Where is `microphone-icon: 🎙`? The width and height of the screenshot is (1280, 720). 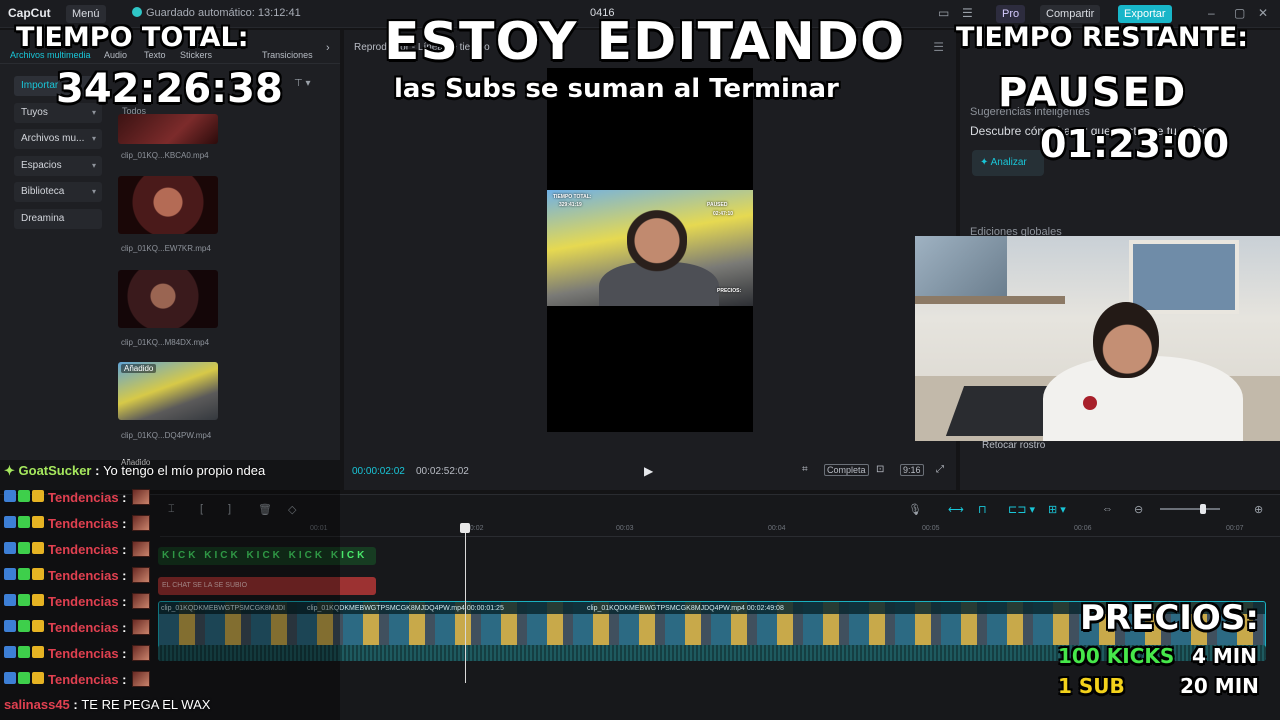
microphone-icon: 🎙 is located at coordinates (915, 509).